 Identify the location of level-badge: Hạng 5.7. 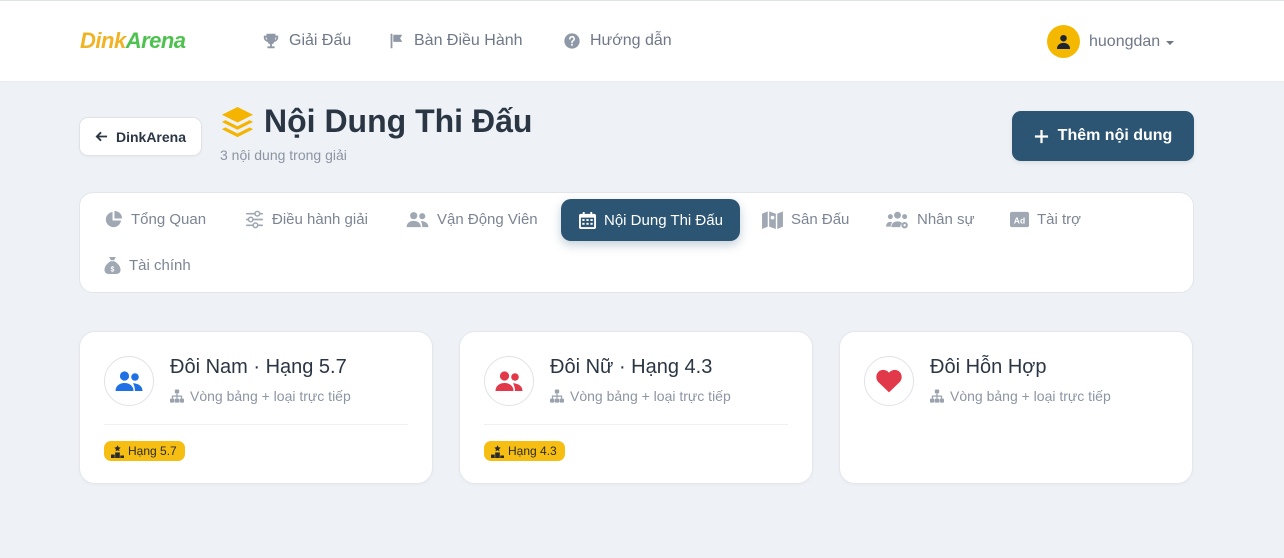
(144, 451).